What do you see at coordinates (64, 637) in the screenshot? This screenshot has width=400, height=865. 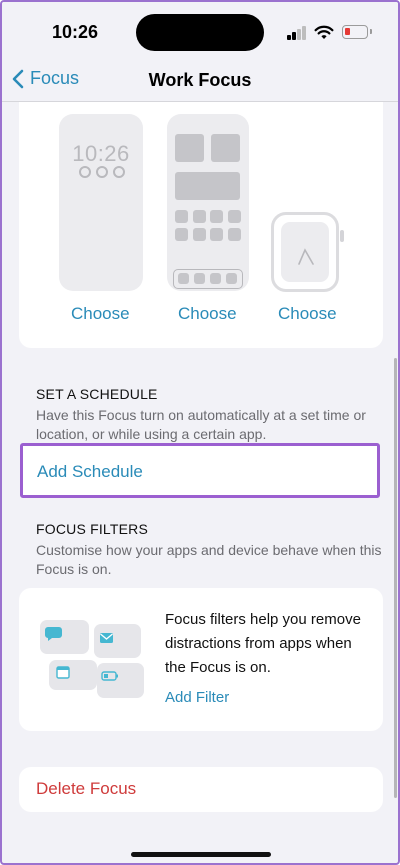 I see `message-chip` at bounding box center [64, 637].